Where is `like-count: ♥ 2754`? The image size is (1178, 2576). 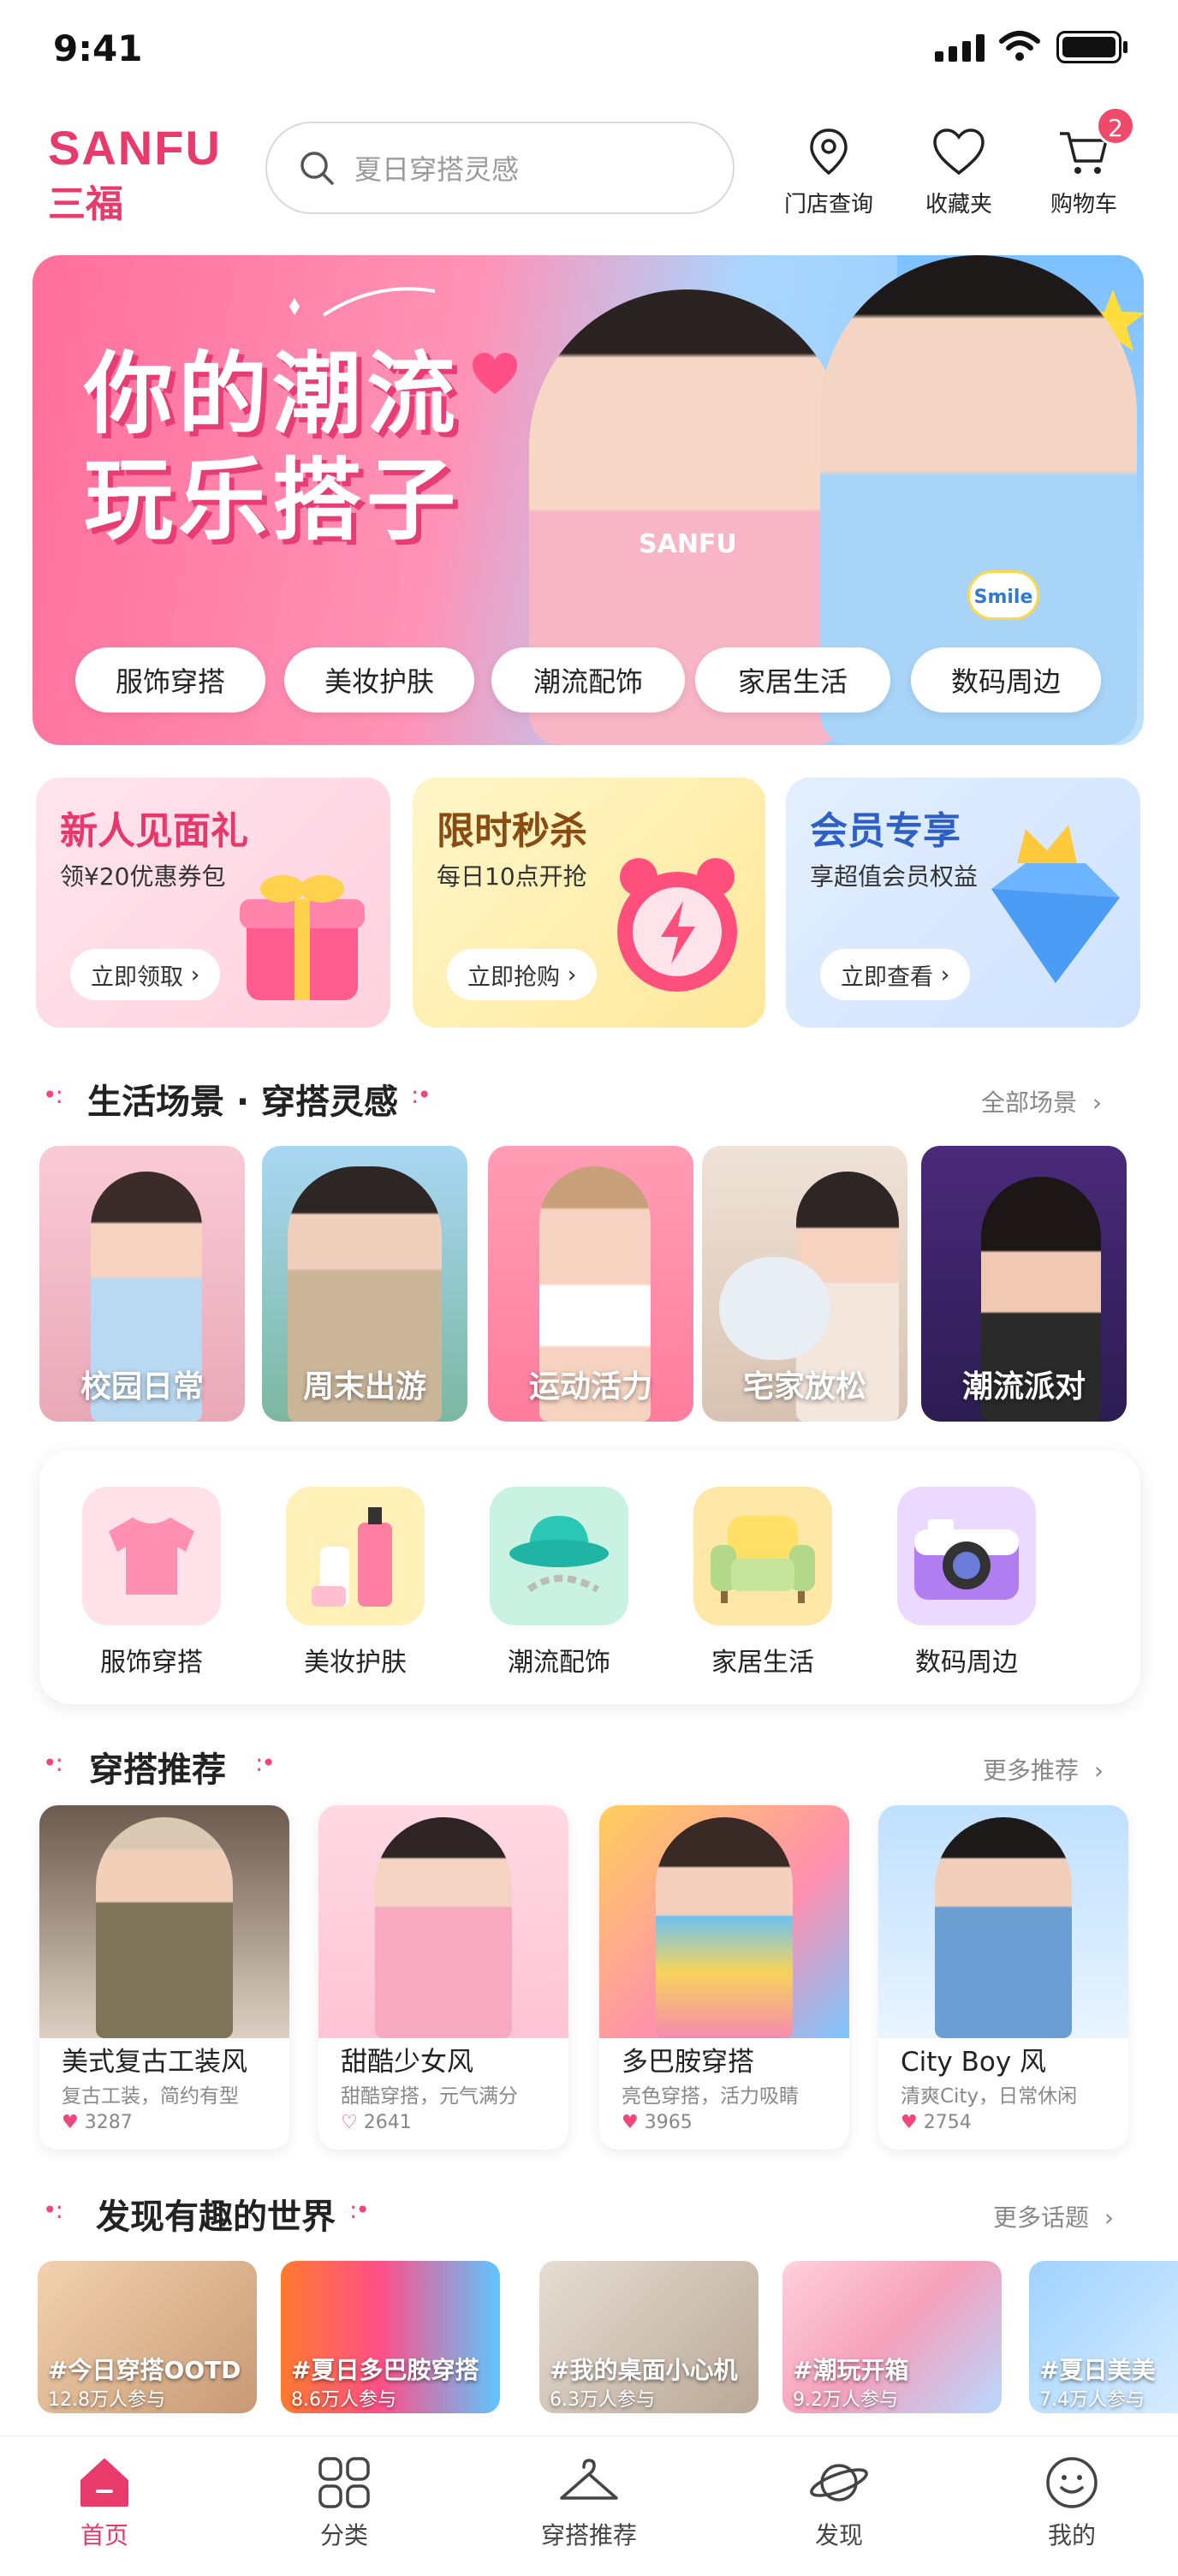 like-count: ♥ 2754 is located at coordinates (936, 2122).